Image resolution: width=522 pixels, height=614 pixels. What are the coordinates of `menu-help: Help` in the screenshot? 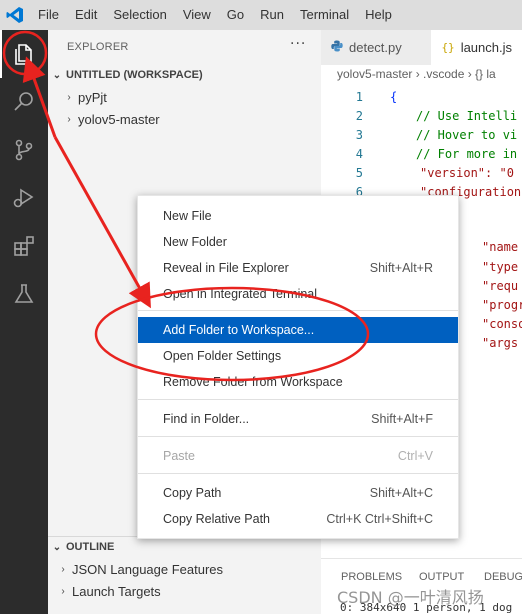 It's located at (378, 15).